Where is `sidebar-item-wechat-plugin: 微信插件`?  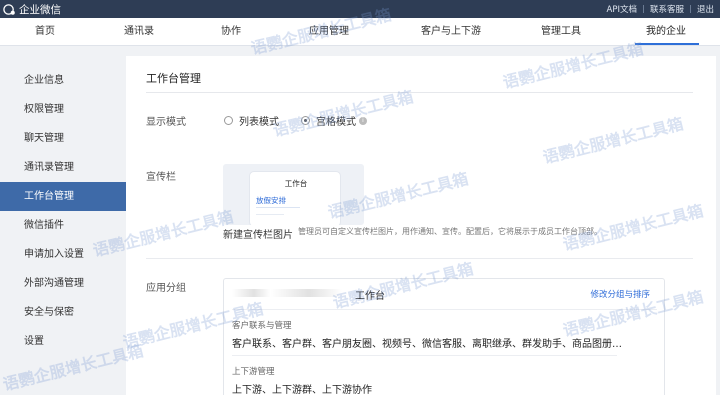
sidebar-item-wechat-plugin: 微信插件 is located at coordinates (63, 225).